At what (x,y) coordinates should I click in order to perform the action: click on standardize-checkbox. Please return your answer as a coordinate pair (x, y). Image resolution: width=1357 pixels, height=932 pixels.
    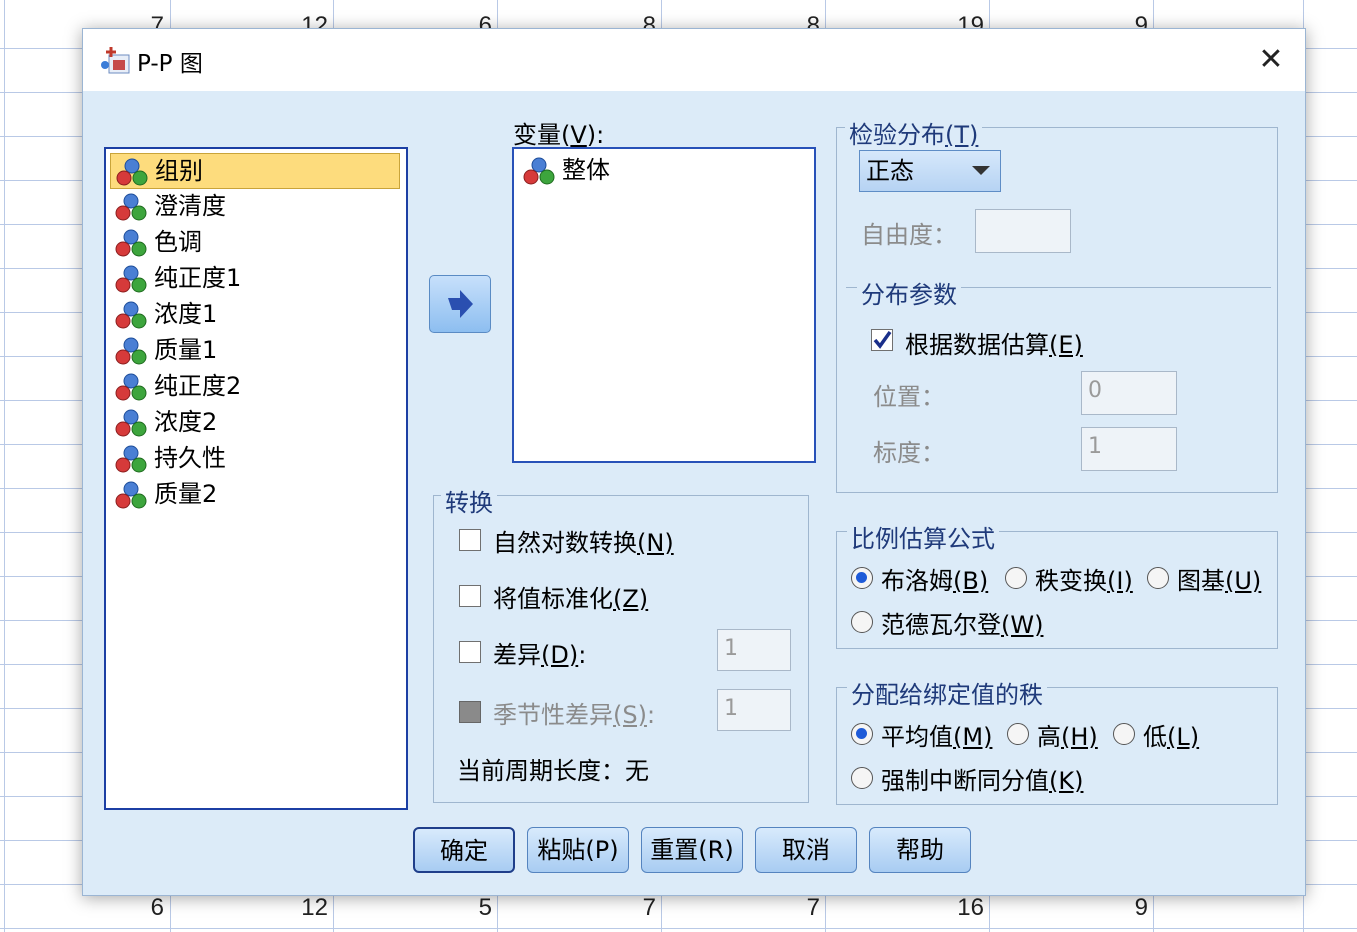
    Looking at the image, I should click on (470, 596).